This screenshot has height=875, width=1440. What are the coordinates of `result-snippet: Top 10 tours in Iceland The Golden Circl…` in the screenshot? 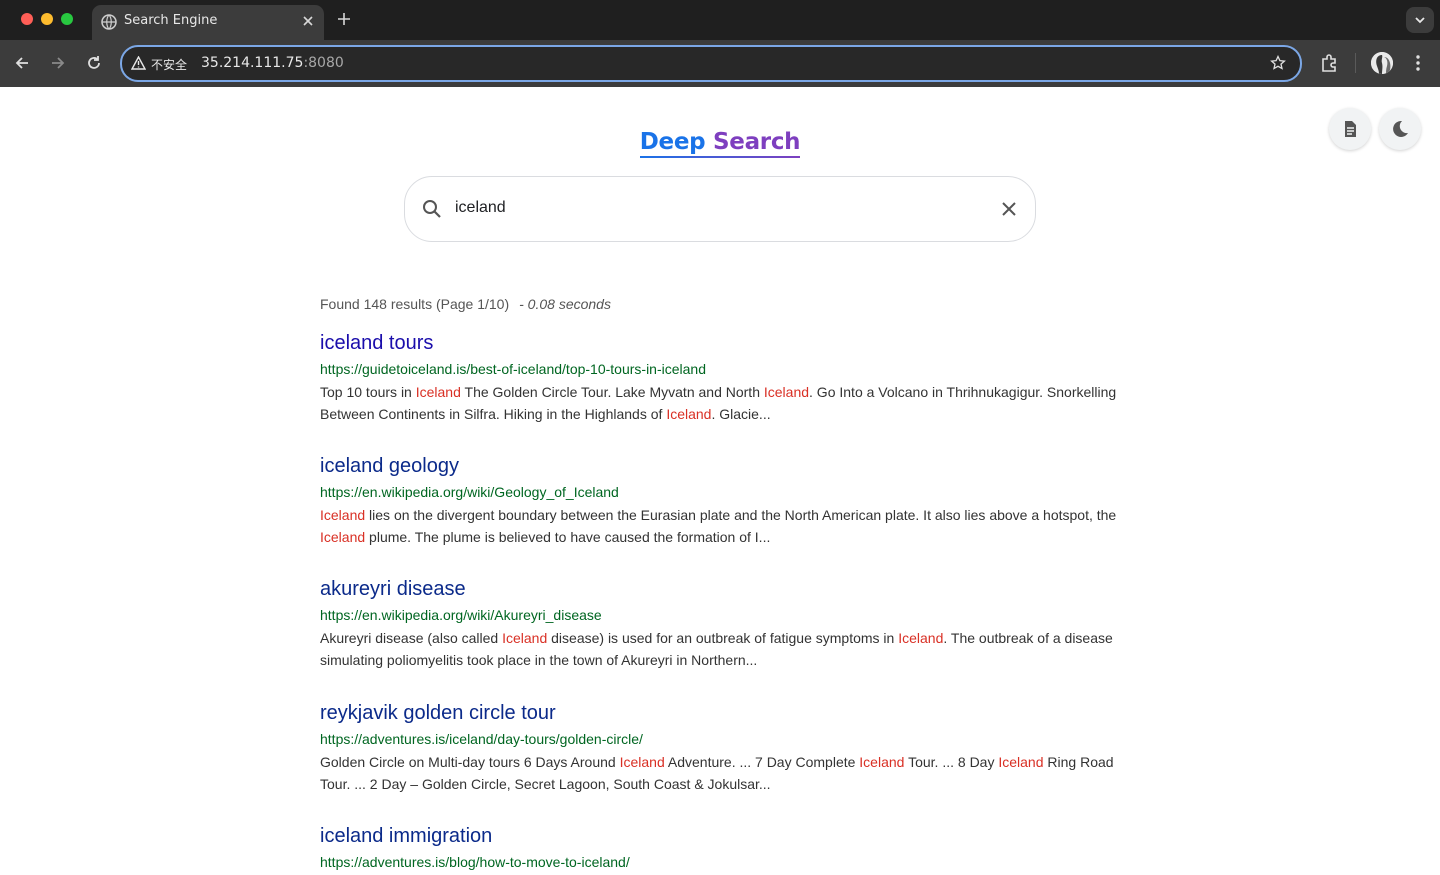 It's located at (720, 403).